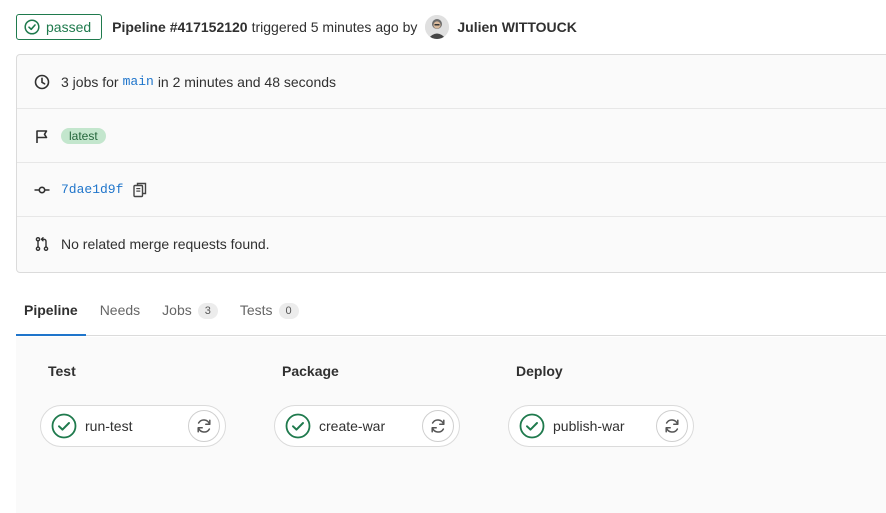 The width and height of the screenshot is (886, 513). I want to click on merge-requests-text: No related merge requests found., so click(165, 244).